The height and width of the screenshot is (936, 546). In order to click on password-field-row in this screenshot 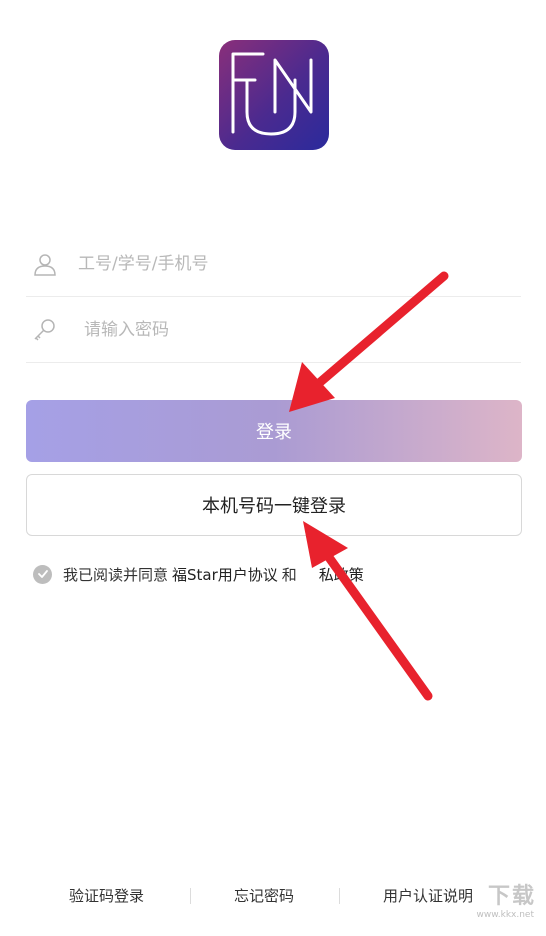, I will do `click(273, 330)`.